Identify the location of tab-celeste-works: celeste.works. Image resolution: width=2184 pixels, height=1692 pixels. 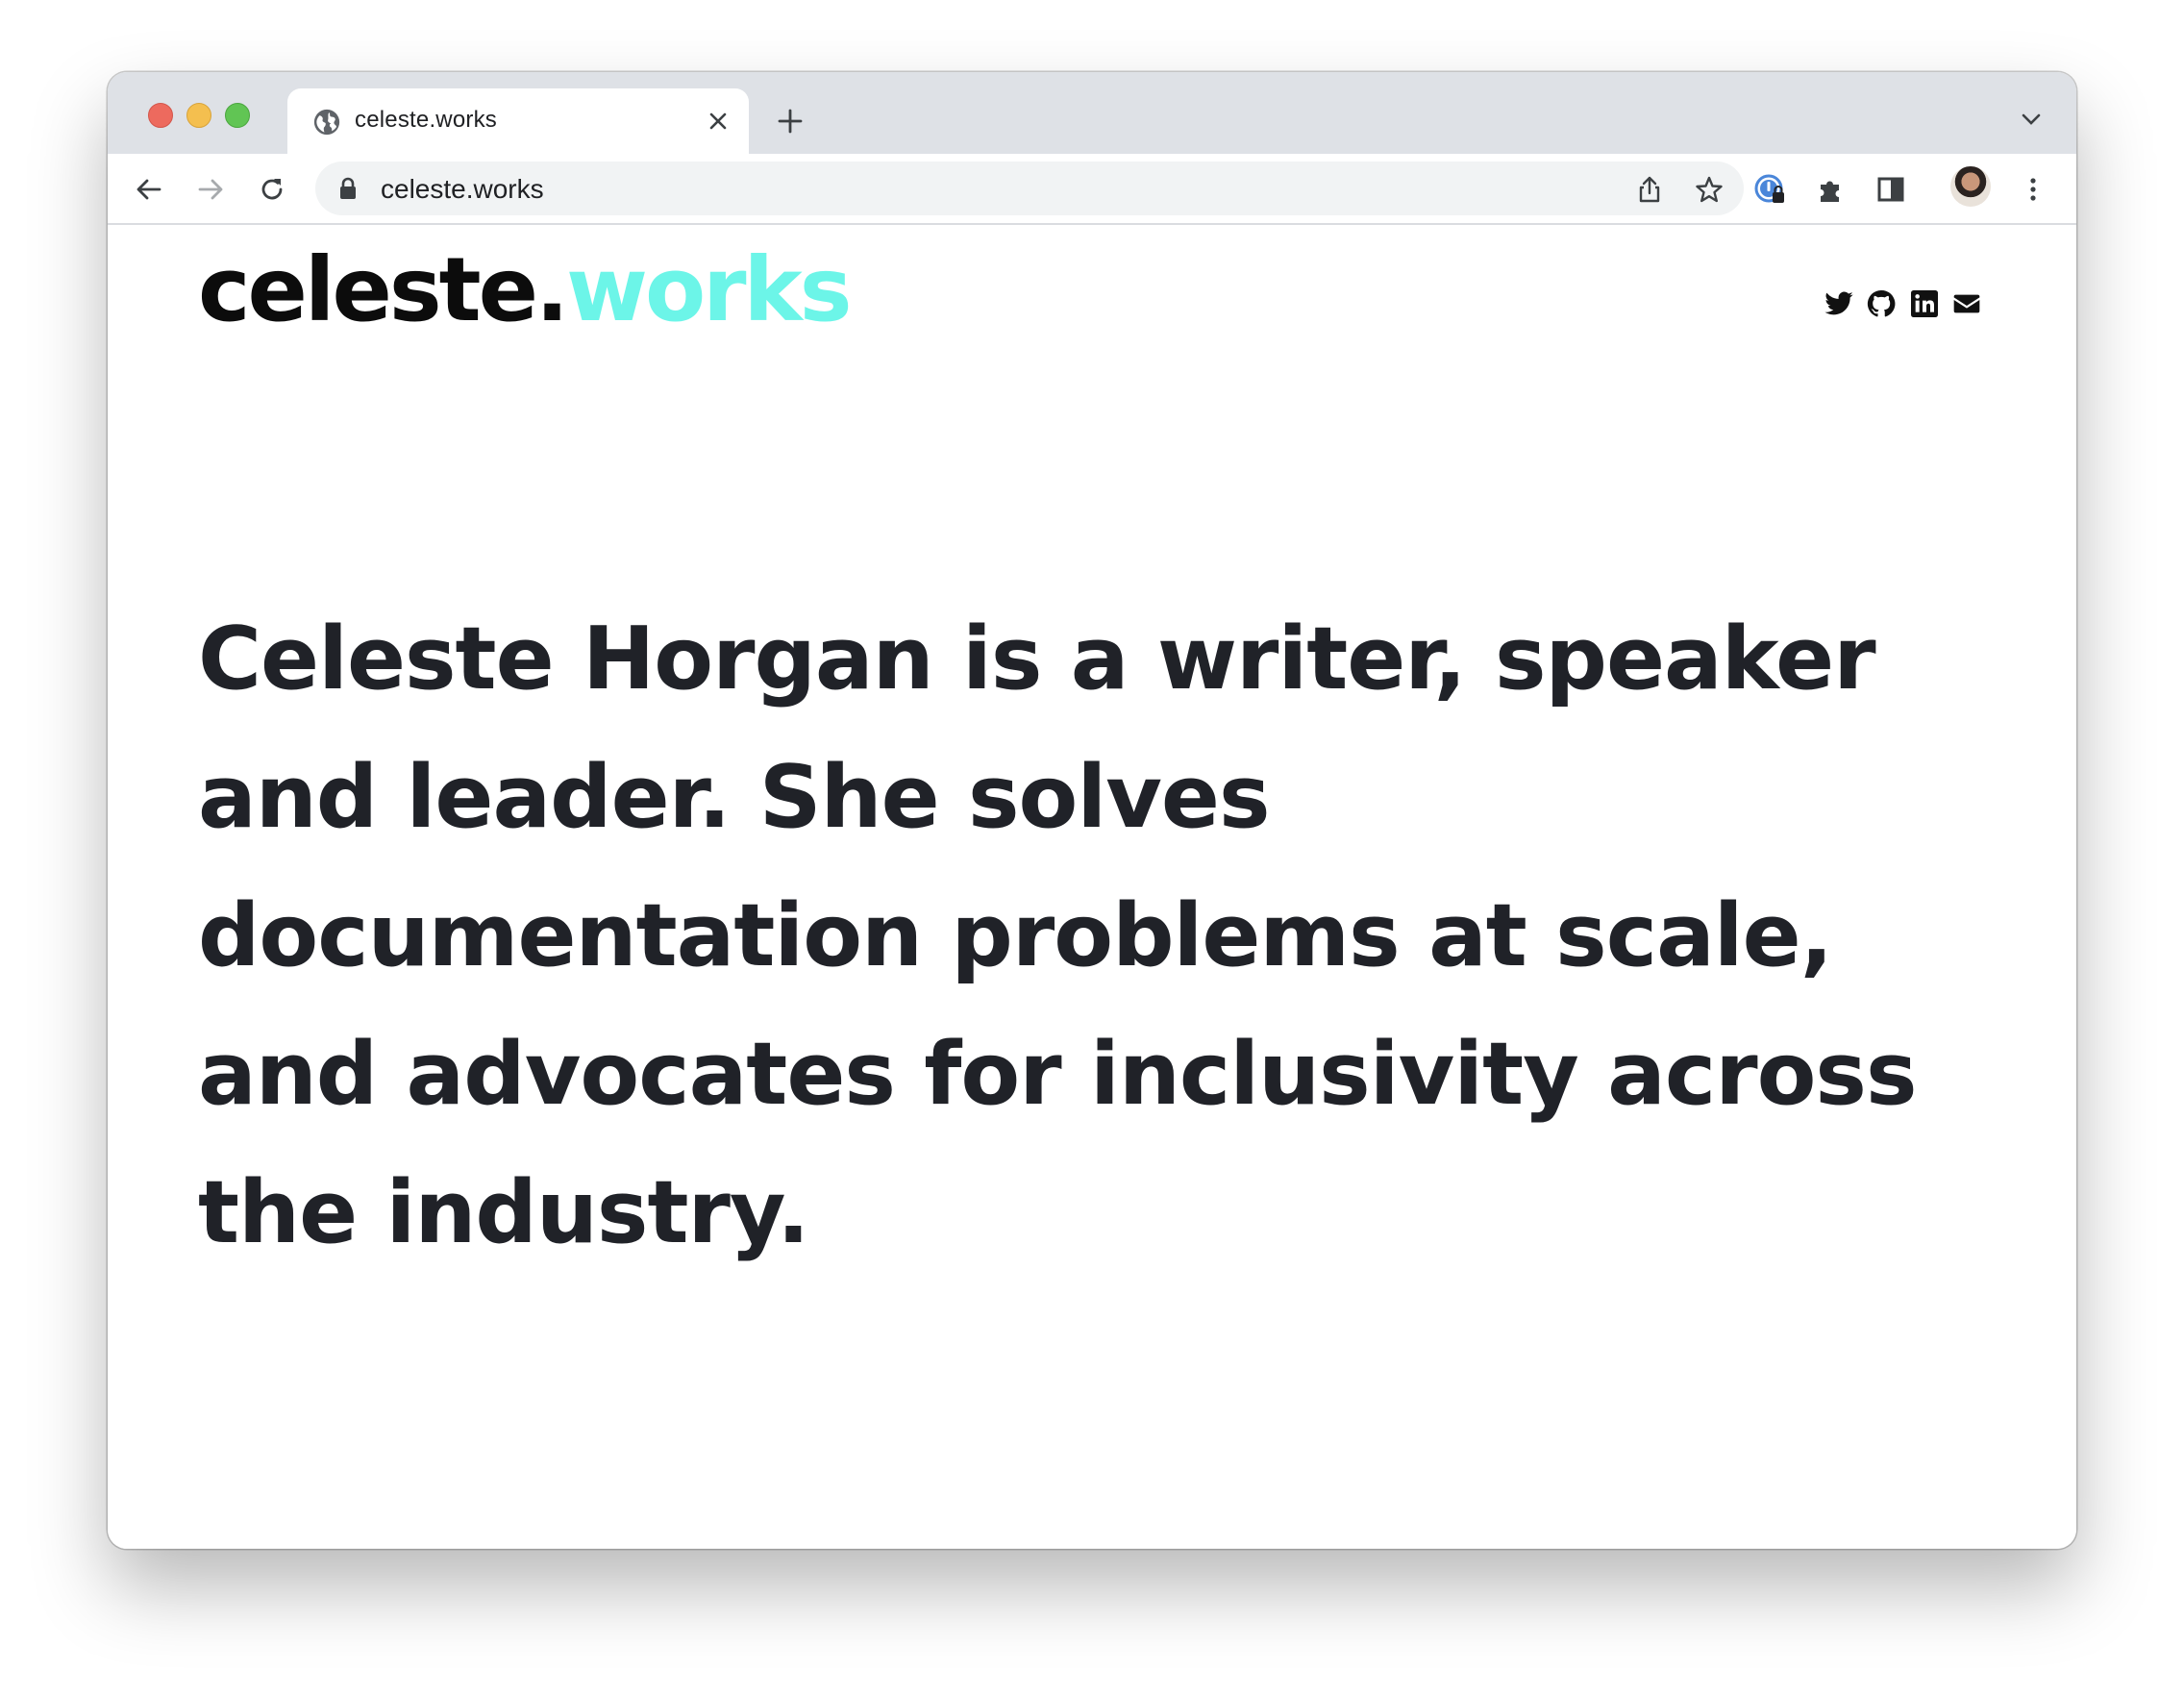
(518, 121).